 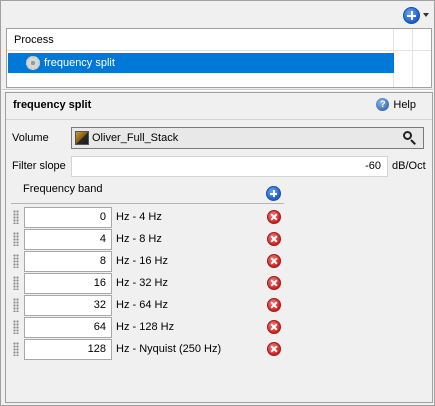 I want to click on process-list: Process frequency split, so click(x=219, y=58).